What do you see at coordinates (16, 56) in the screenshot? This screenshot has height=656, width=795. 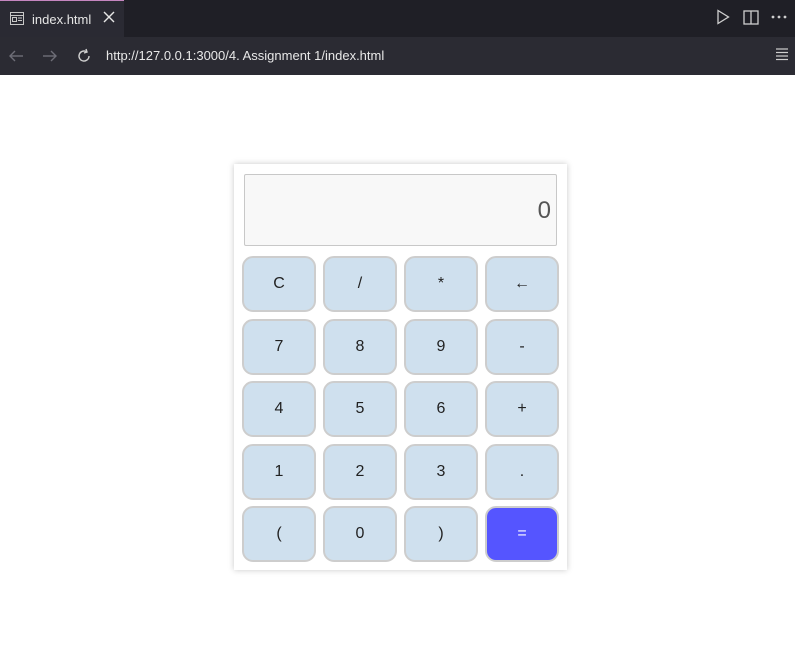 I see `arrow-left-icon` at bounding box center [16, 56].